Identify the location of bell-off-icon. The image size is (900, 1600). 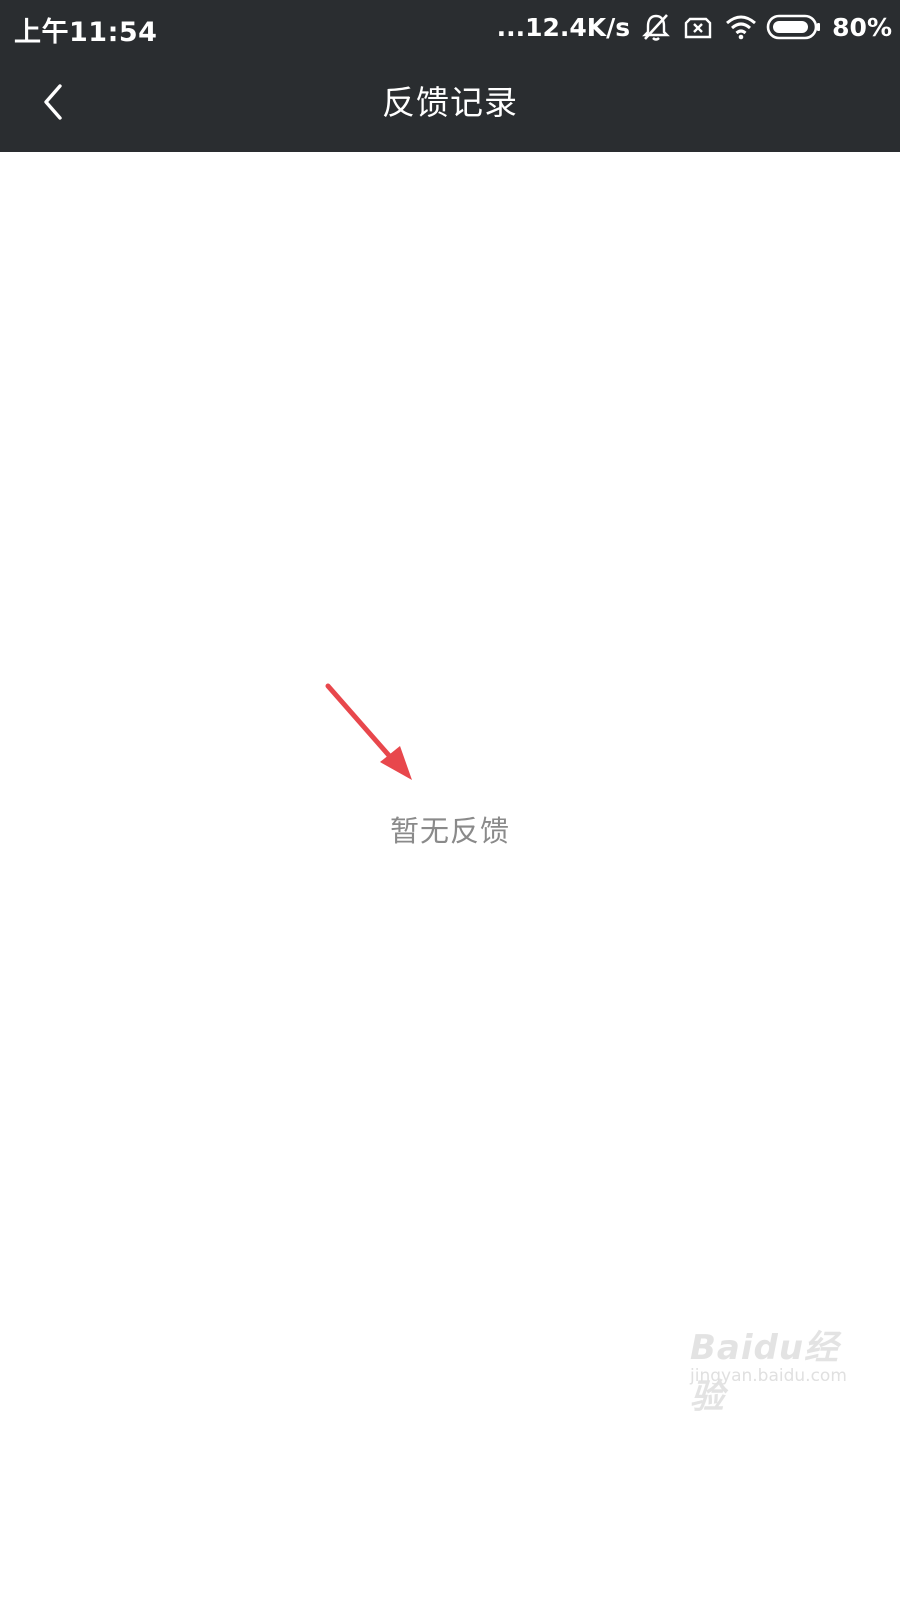
(656, 27).